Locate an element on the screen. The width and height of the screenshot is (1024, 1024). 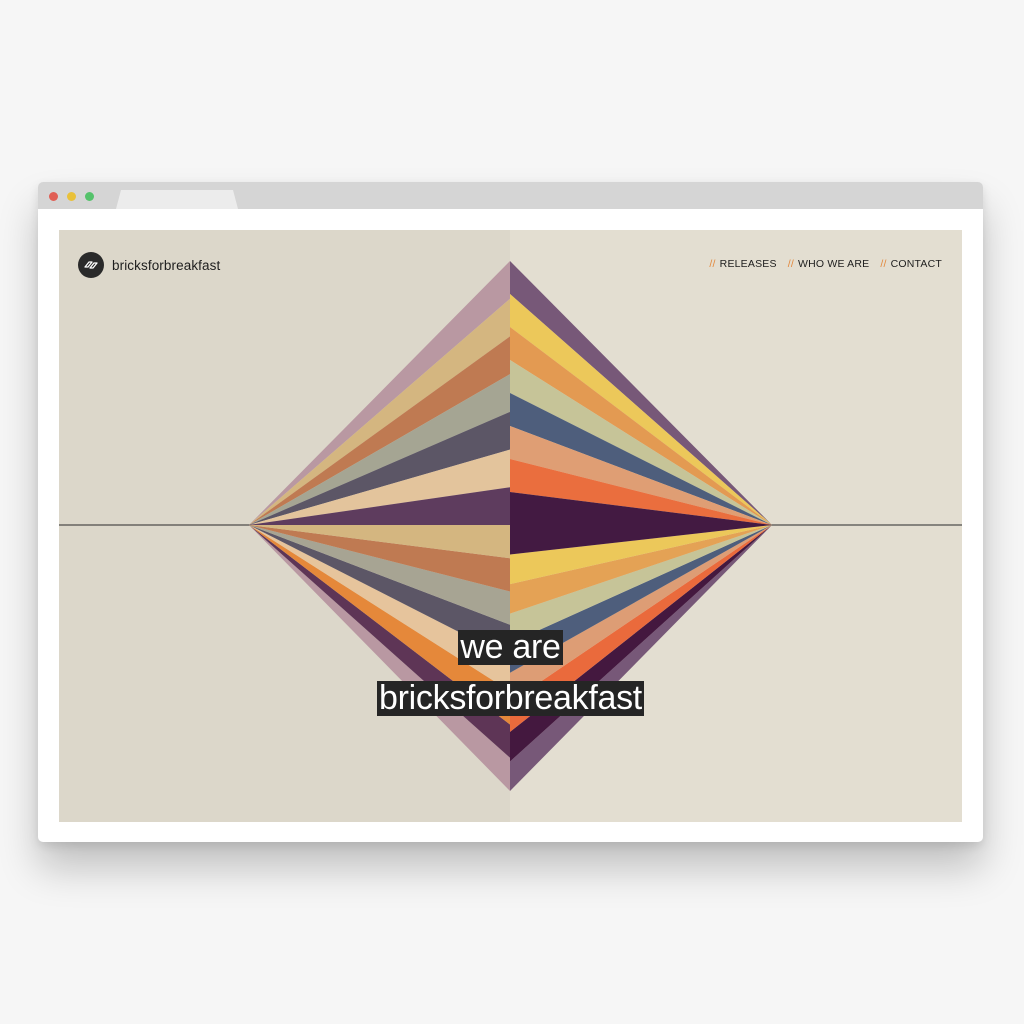
hero-highlight: bricksforbreakfast is located at coordinates (510, 698).